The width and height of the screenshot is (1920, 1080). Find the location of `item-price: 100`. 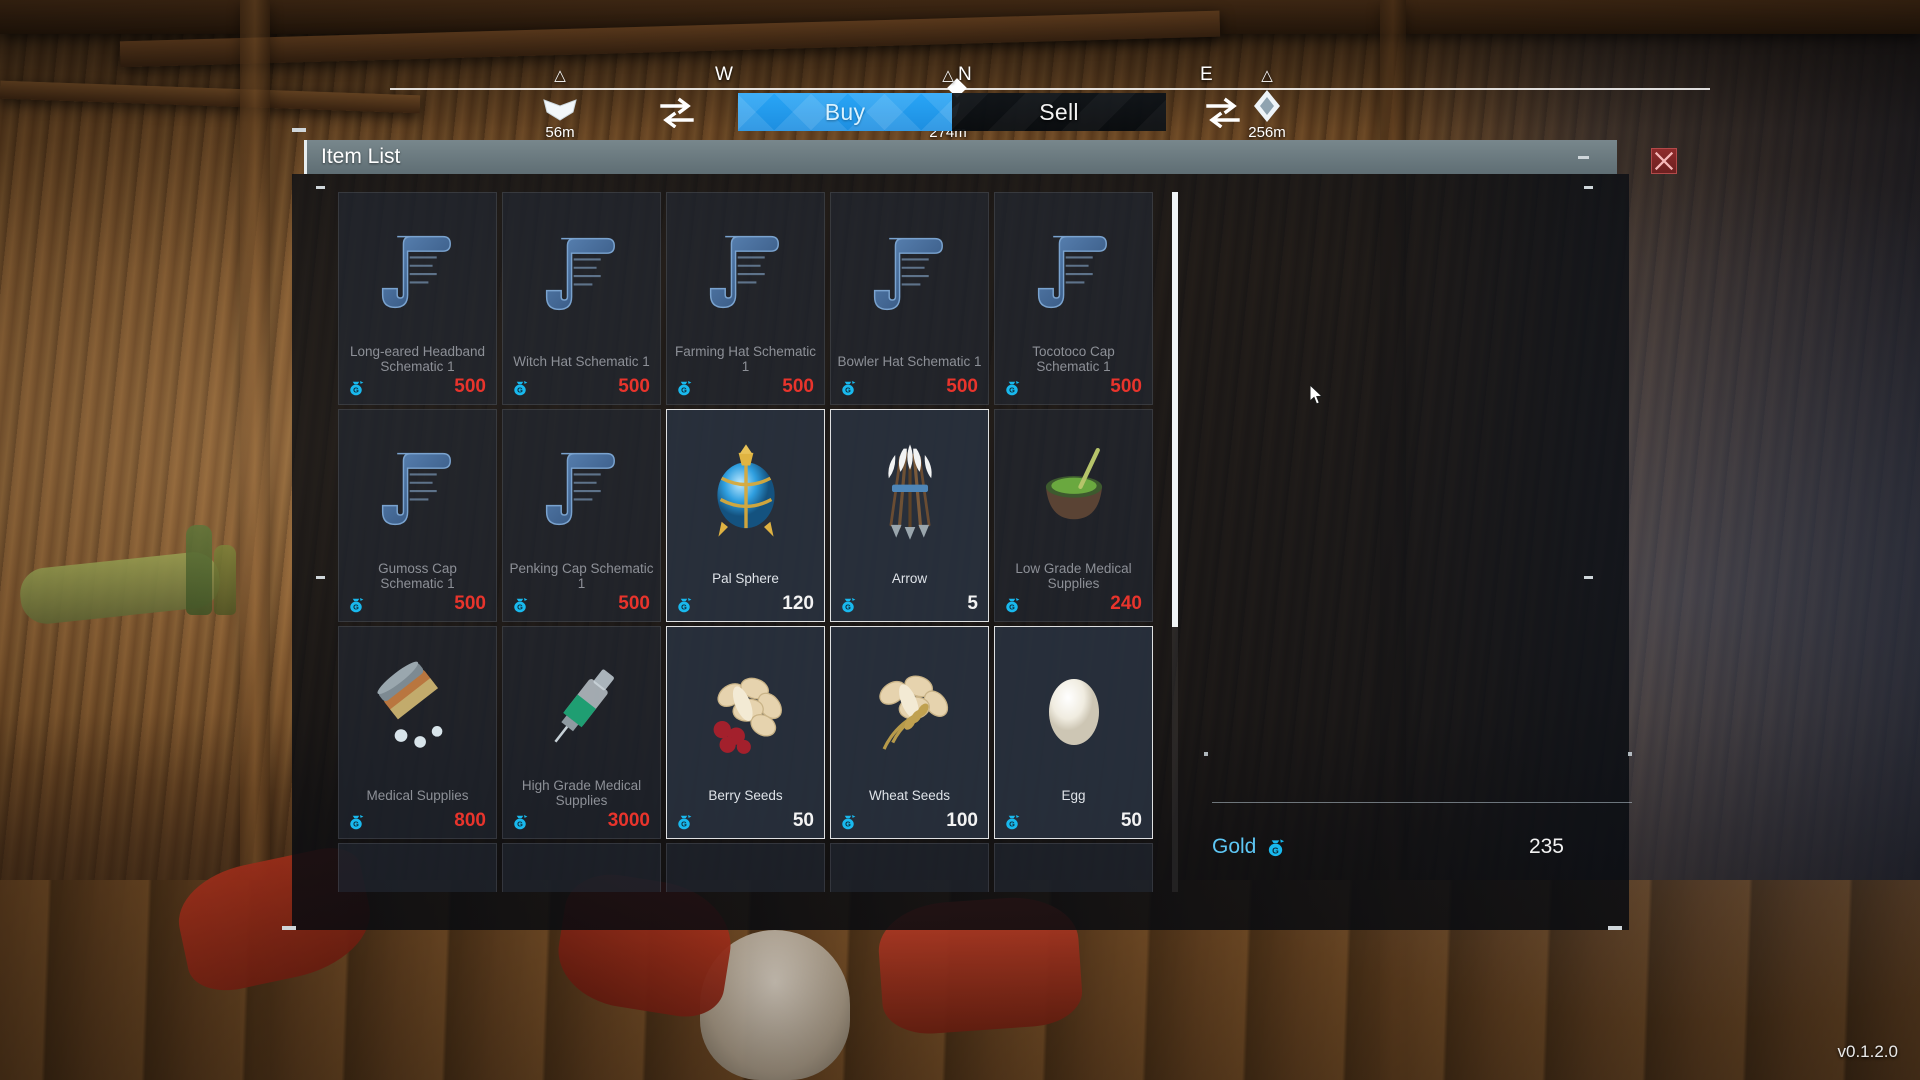

item-price: 100 is located at coordinates (962, 820).